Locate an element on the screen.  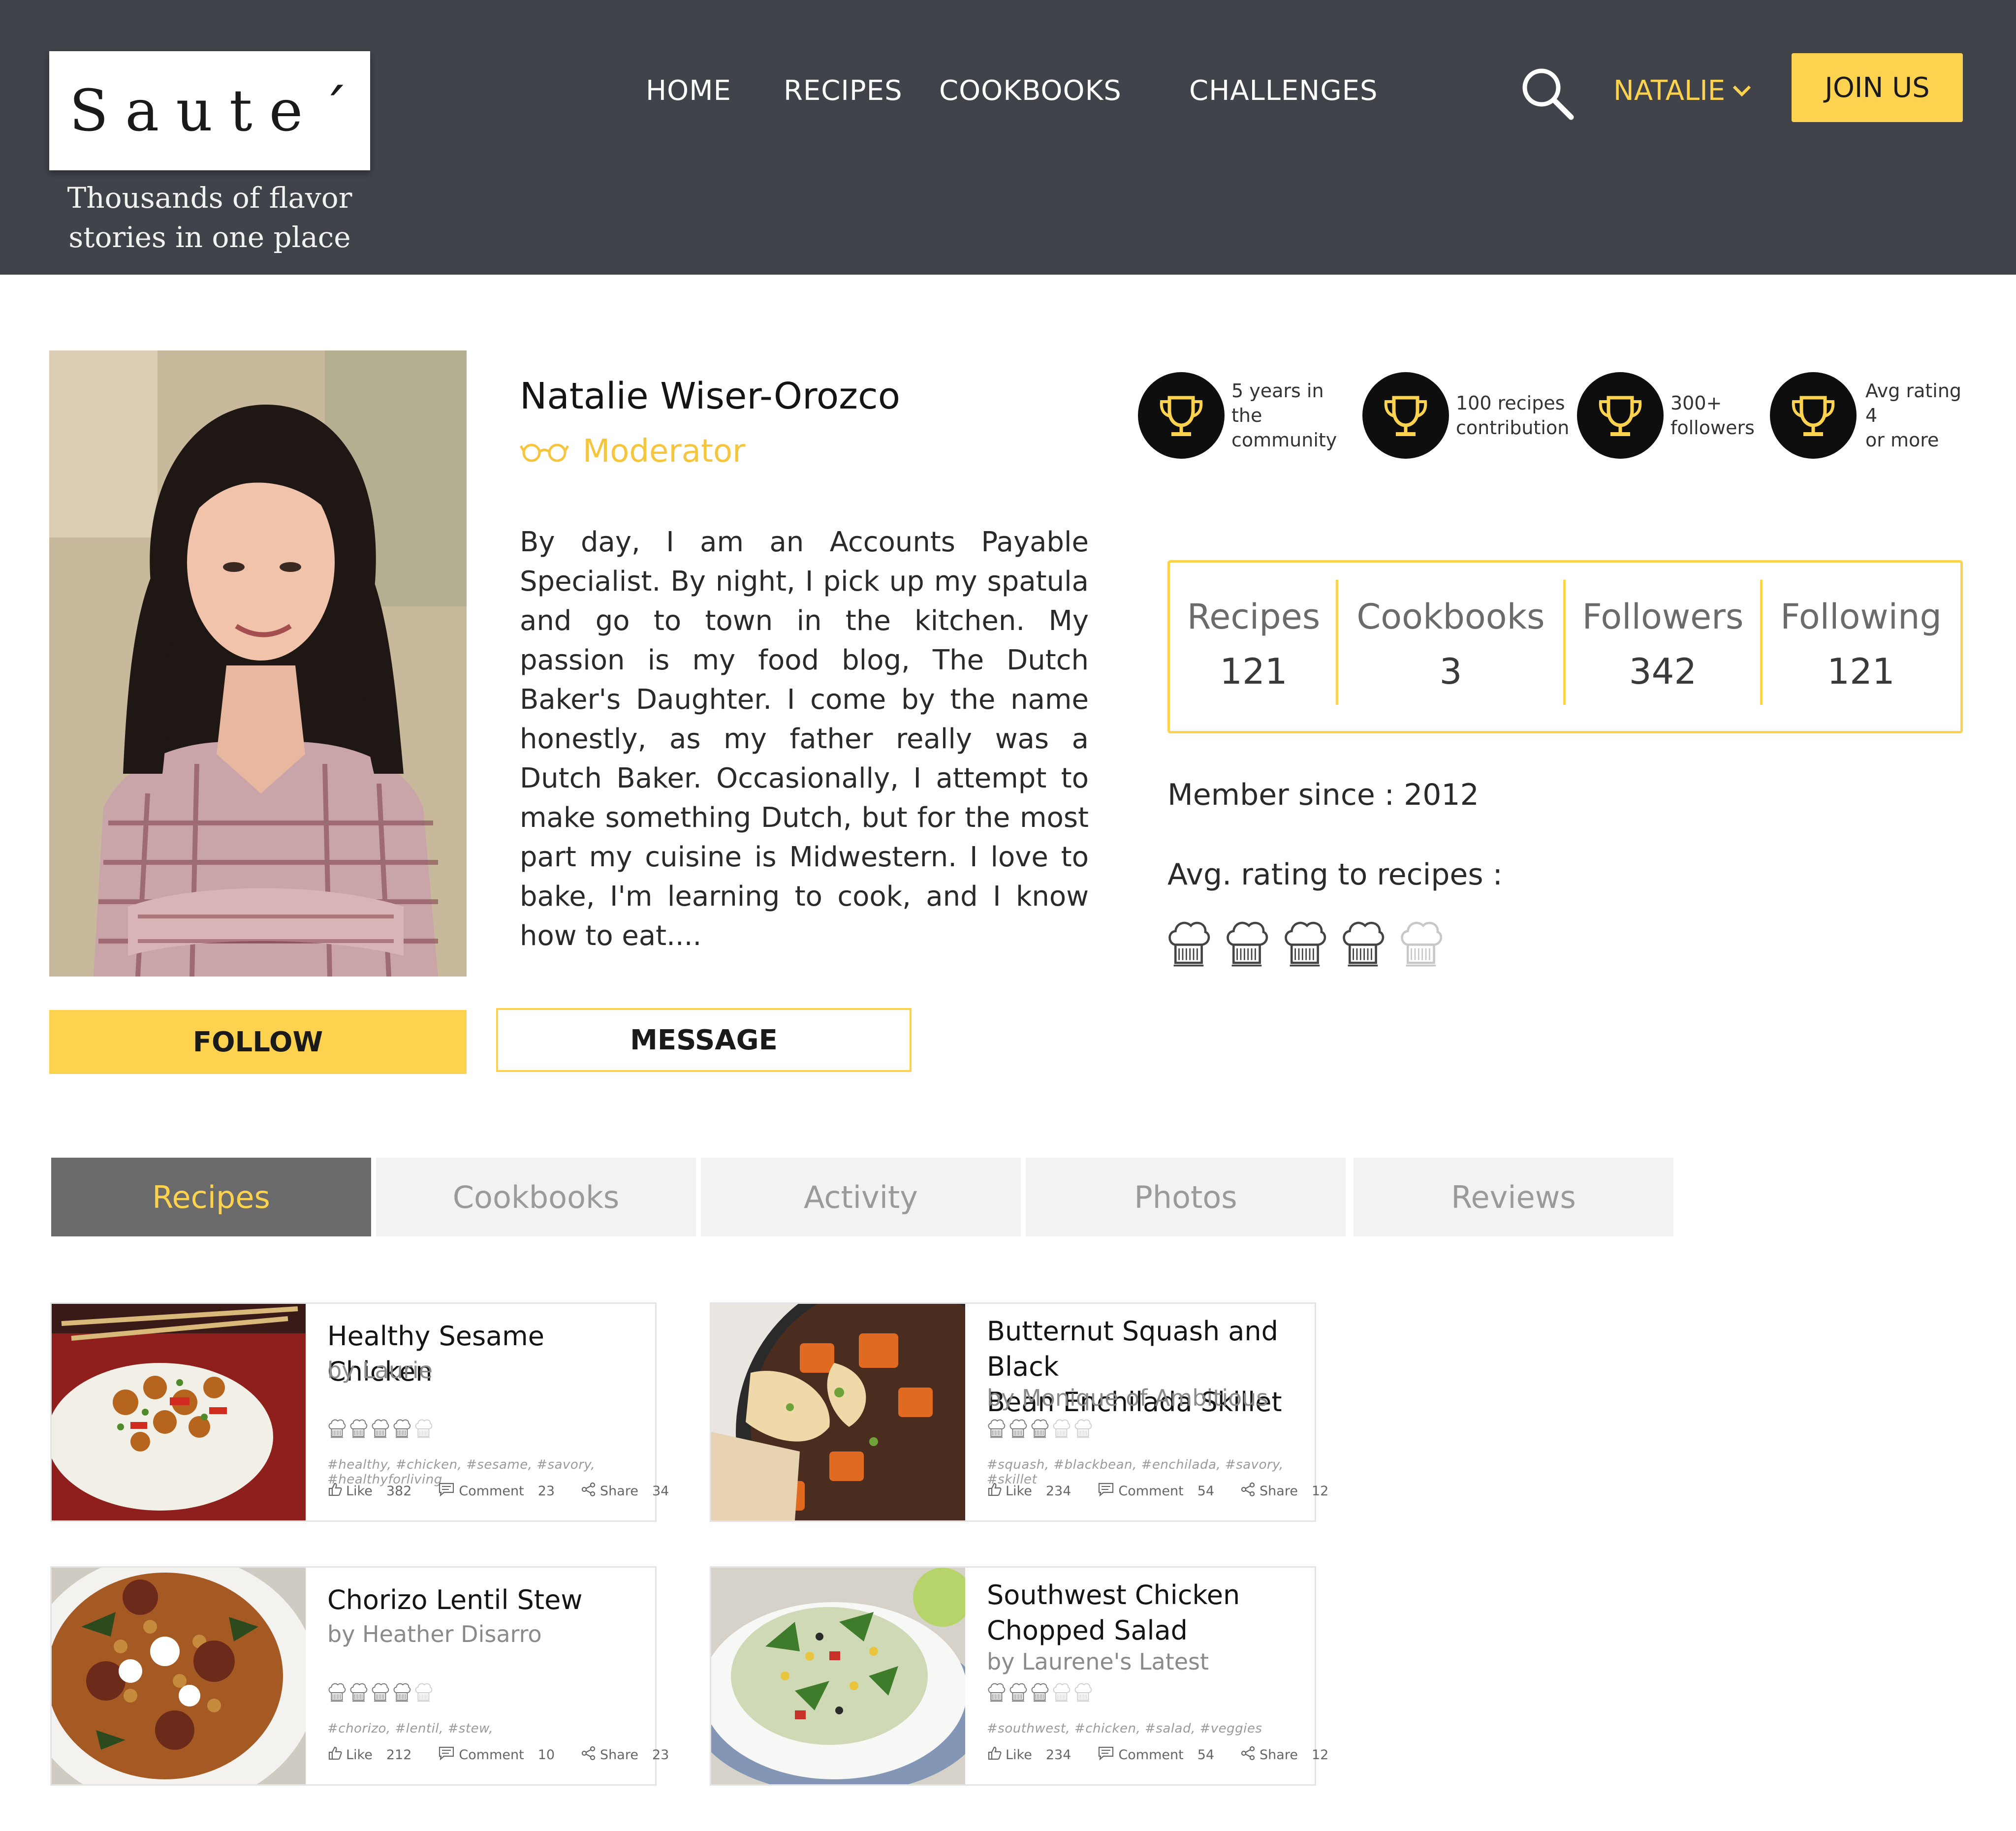
message-button: MESSAGE is located at coordinates (704, 1040).